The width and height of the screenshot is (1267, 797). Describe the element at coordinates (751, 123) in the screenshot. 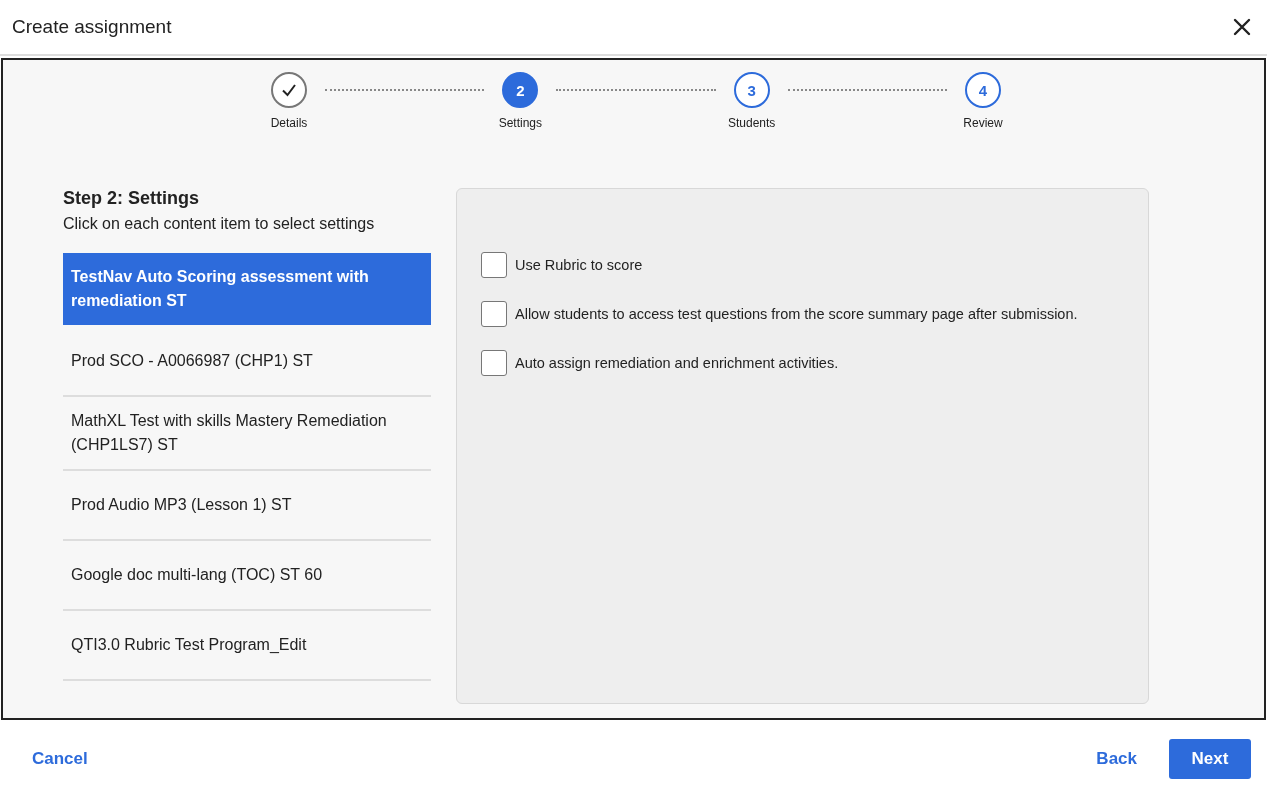

I see `step-label: Students` at that location.